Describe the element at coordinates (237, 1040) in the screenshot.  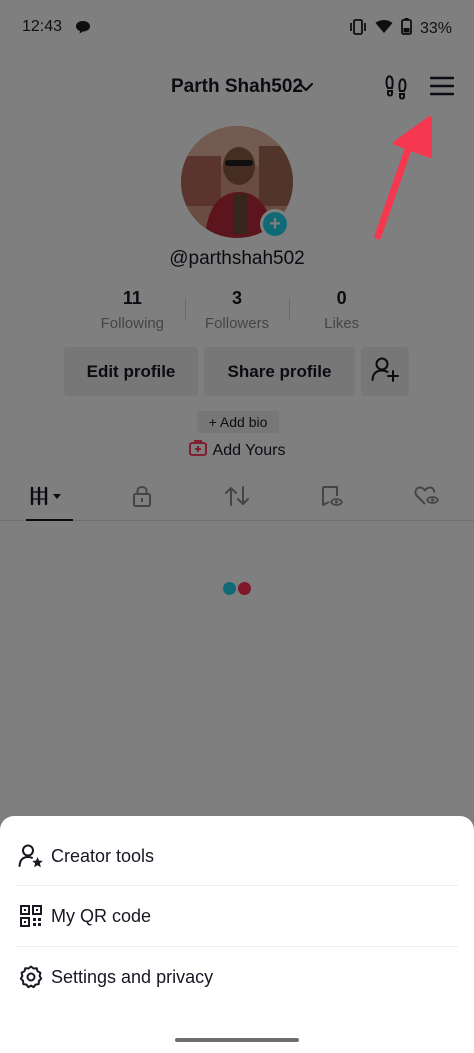
I see `home-indicator` at that location.